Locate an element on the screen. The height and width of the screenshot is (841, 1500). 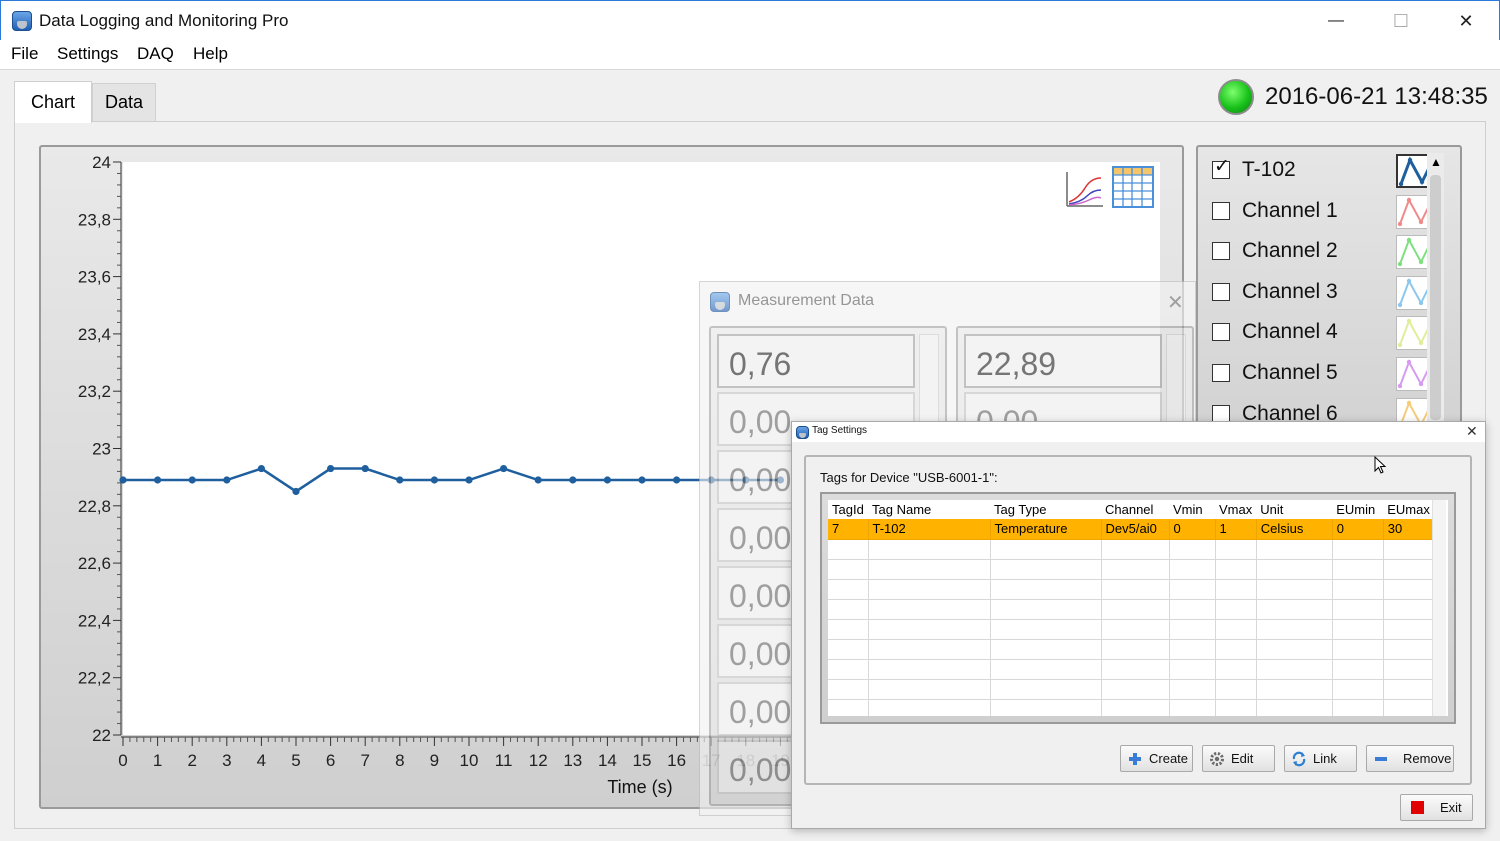
table-cell: Dev5/ai0 is located at coordinates (1135, 529).